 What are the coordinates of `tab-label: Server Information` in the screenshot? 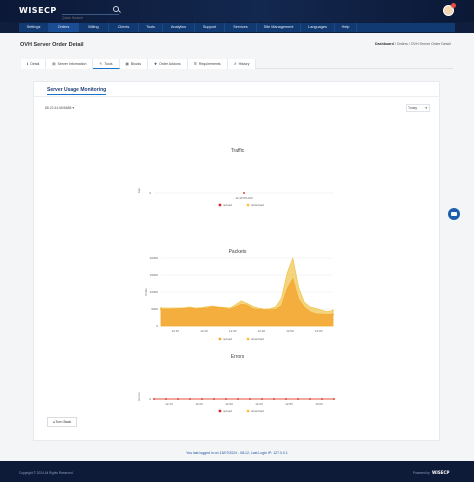 It's located at (72, 64).